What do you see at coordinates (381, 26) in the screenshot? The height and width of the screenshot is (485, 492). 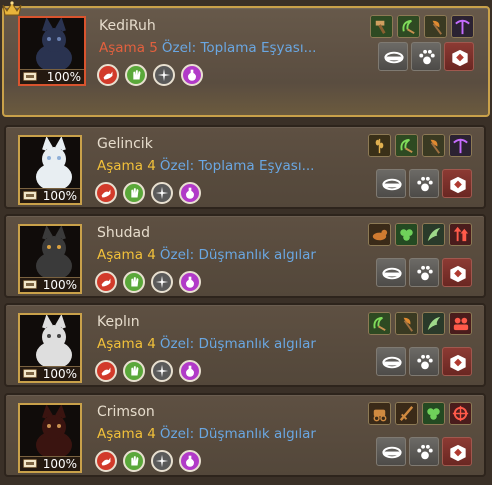 I see `hammer-icon` at bounding box center [381, 26].